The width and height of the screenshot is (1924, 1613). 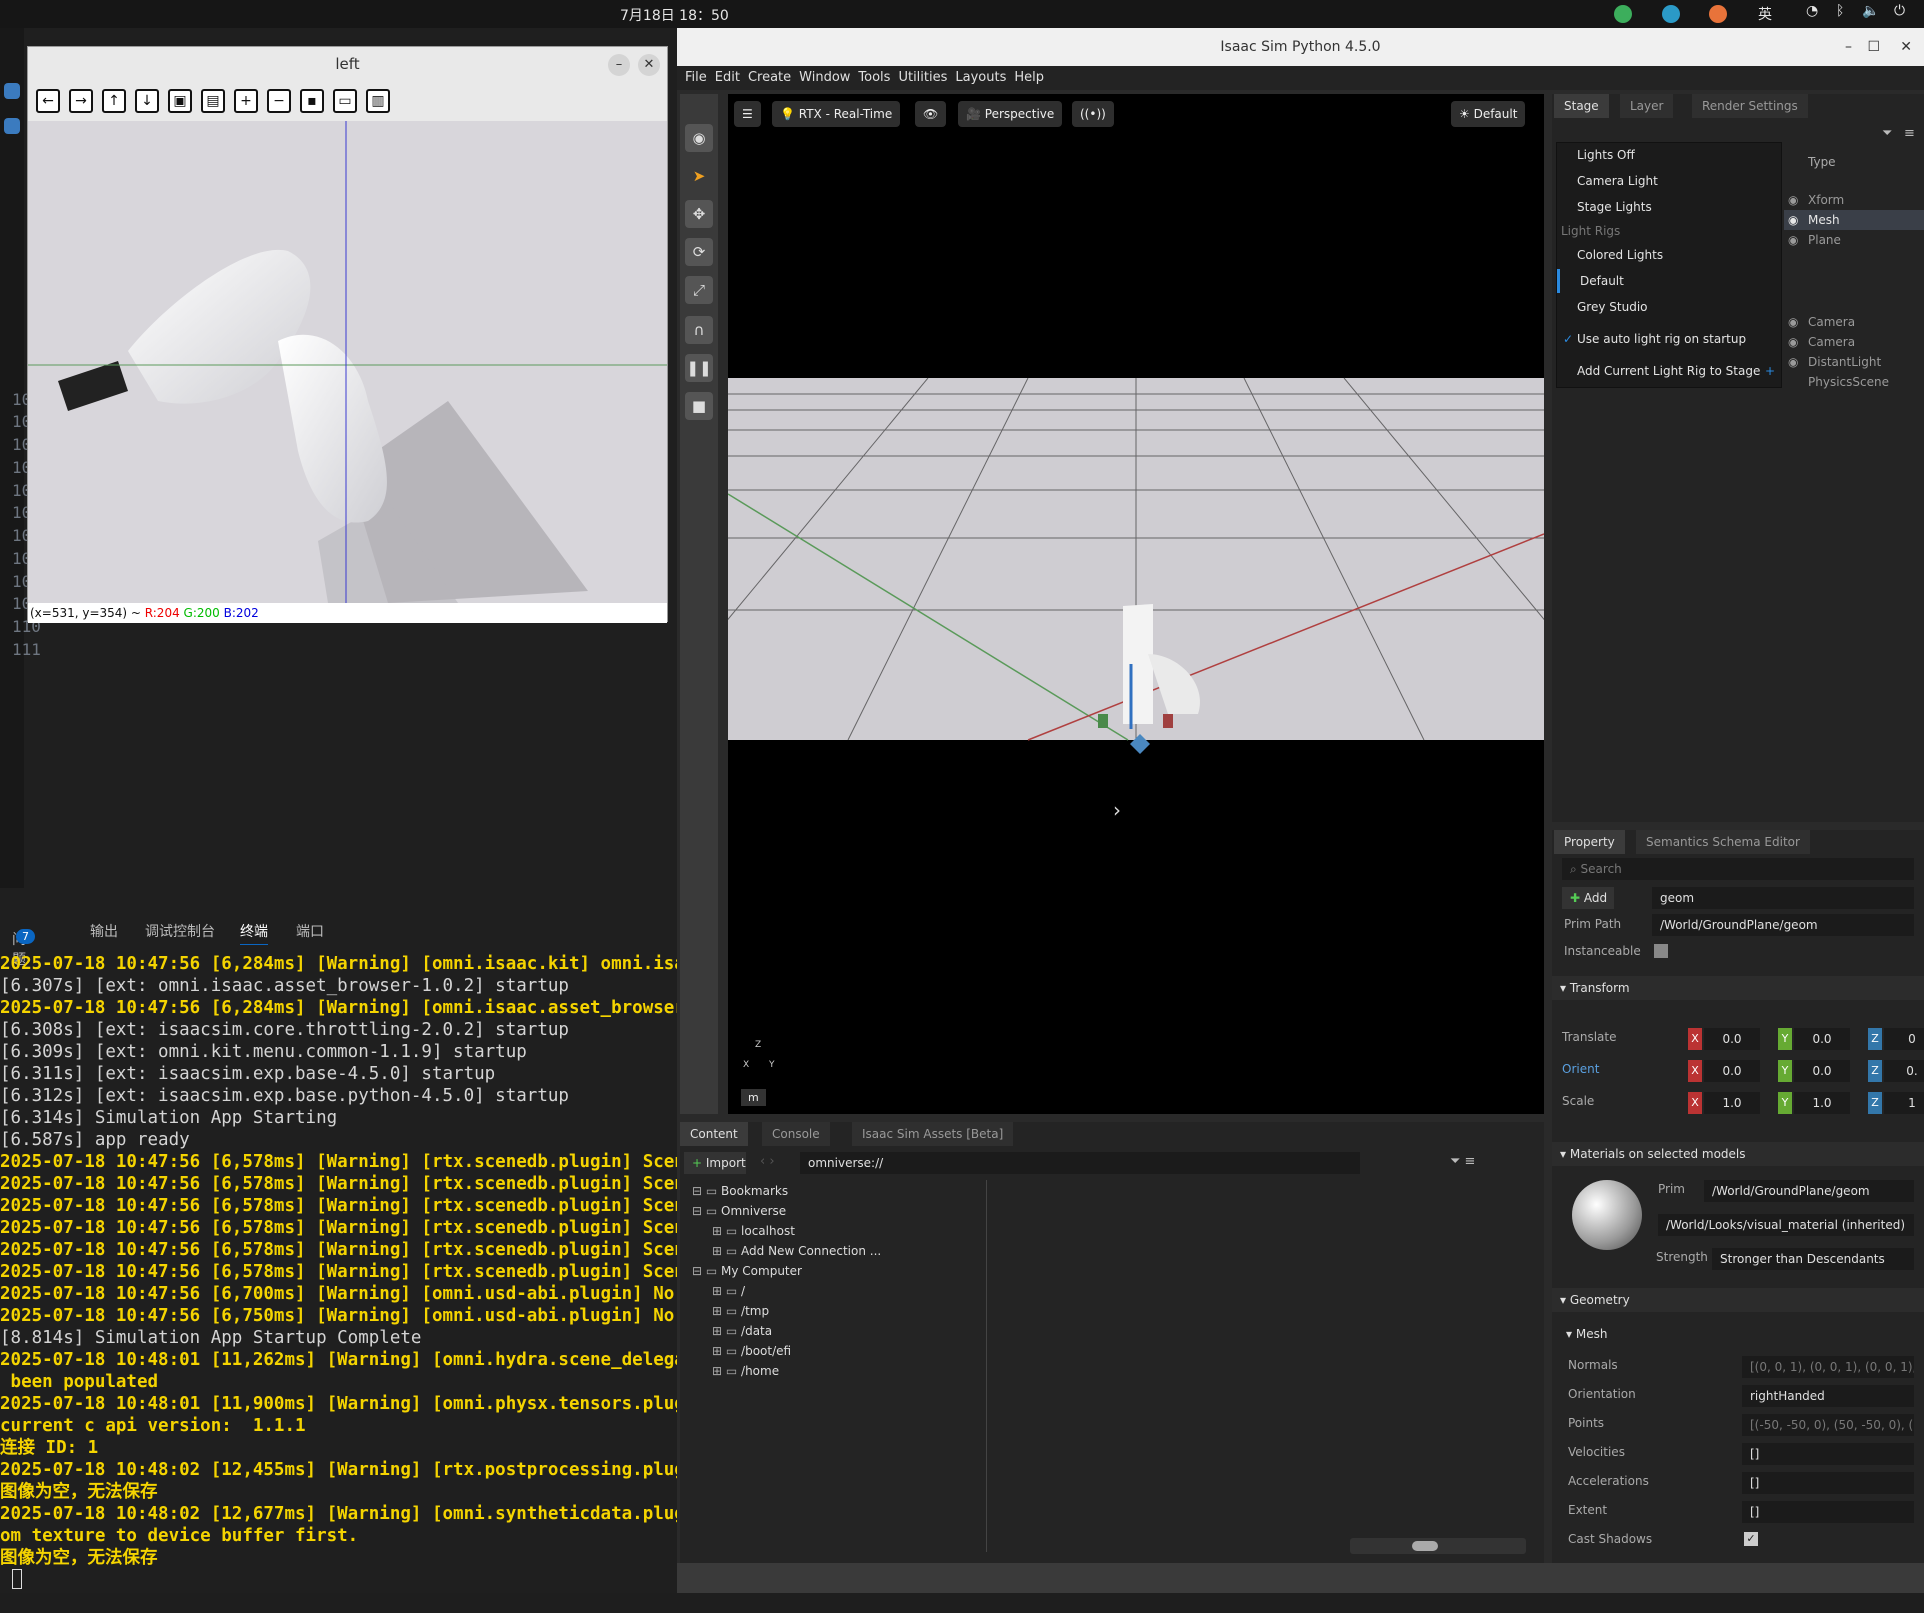 What do you see at coordinates (1828, 1454) in the screenshot?
I see `velocities-field: []` at bounding box center [1828, 1454].